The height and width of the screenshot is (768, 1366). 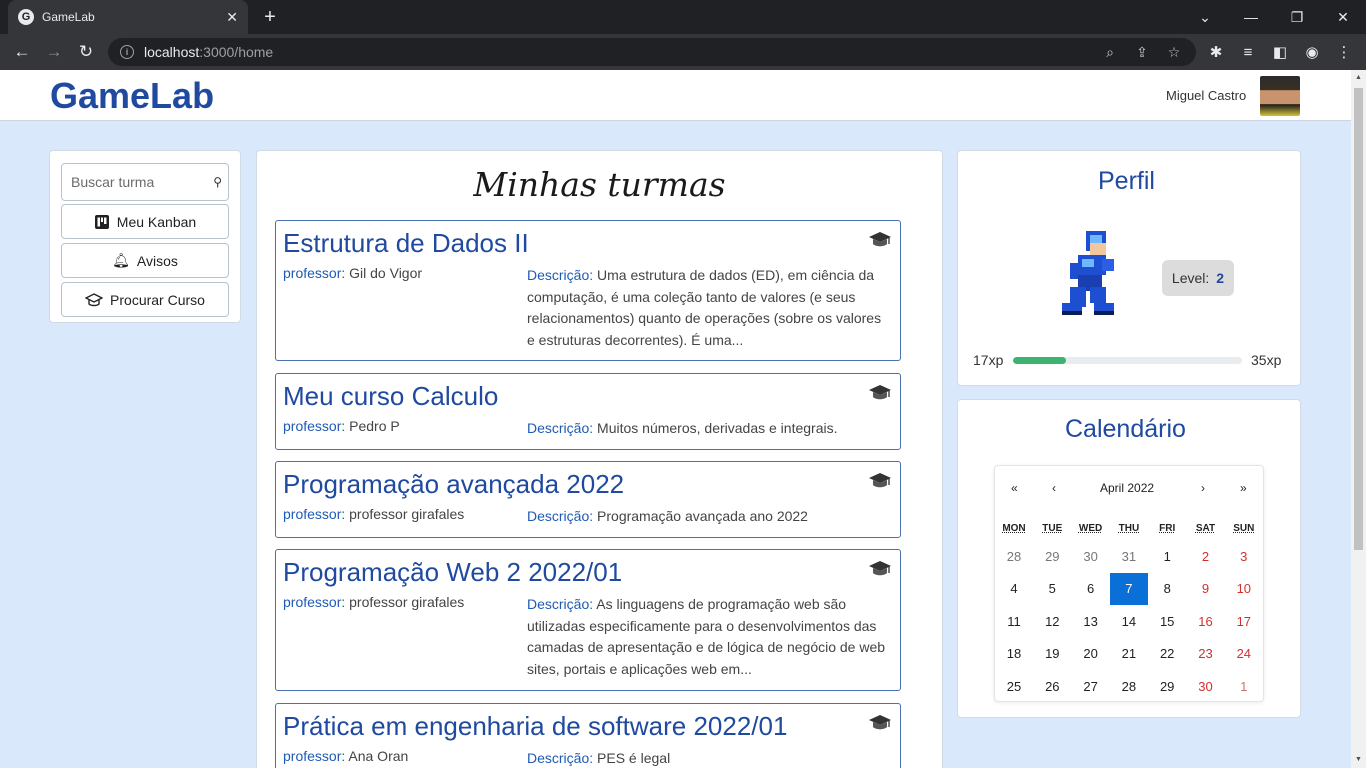 I want to click on calendar-day: 9, so click(x=1206, y=589).